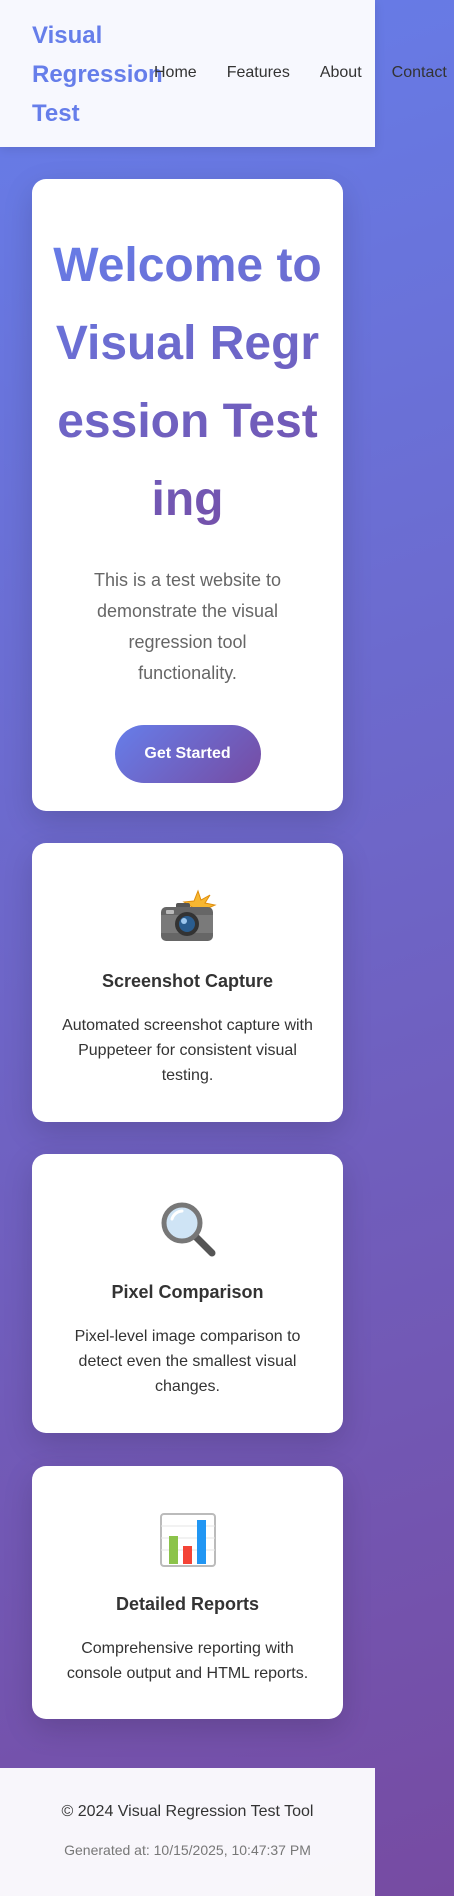  What do you see at coordinates (97, 74) in the screenshot?
I see `site-logo: Visual Regression Test` at bounding box center [97, 74].